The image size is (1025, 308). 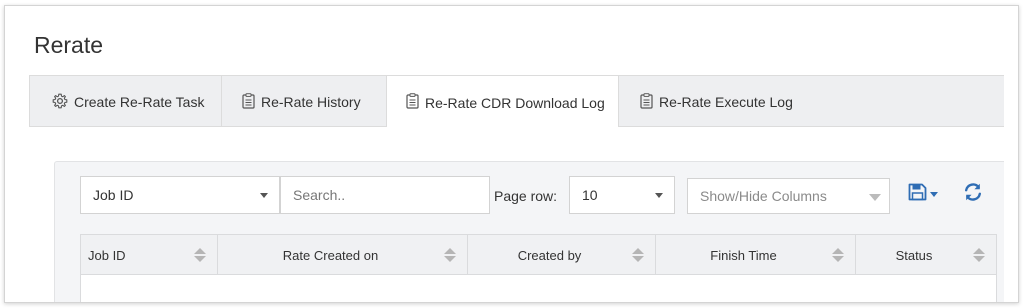 I want to click on tab-create-rerate-task: Create Re-Rate Task, so click(x=126, y=102).